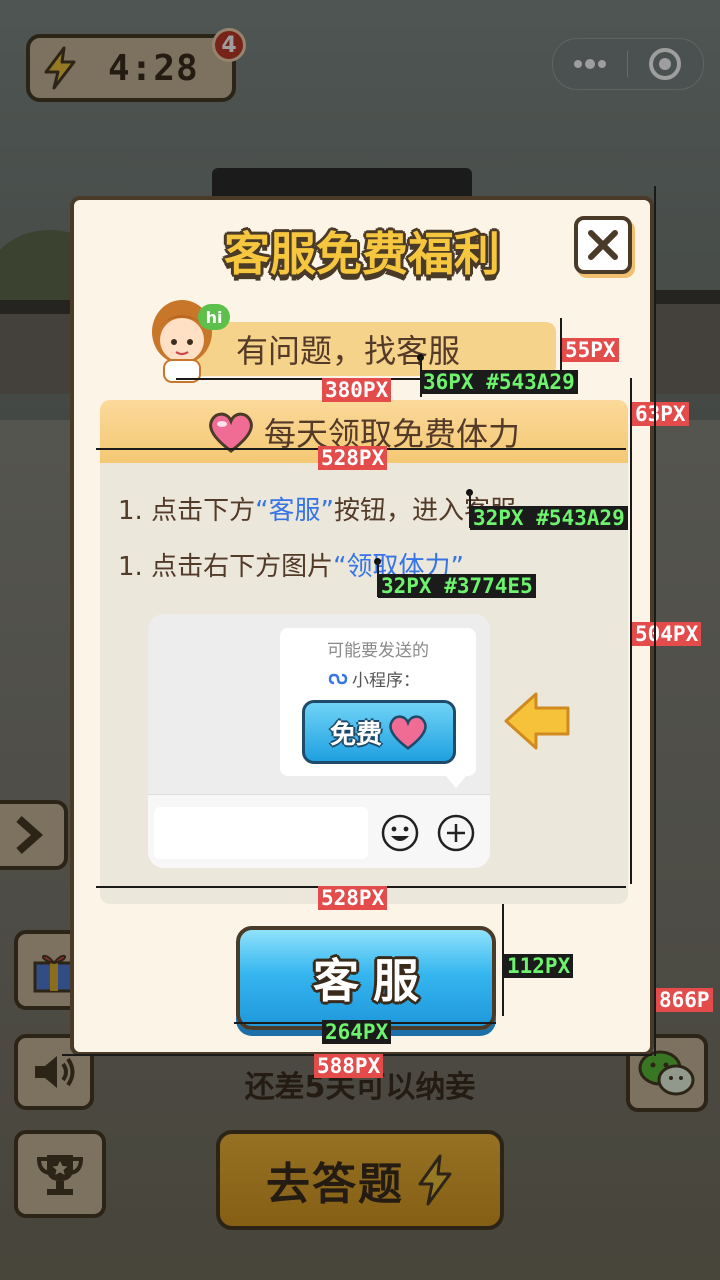  I want to click on mini-program-row: 小程序：, so click(374, 678).